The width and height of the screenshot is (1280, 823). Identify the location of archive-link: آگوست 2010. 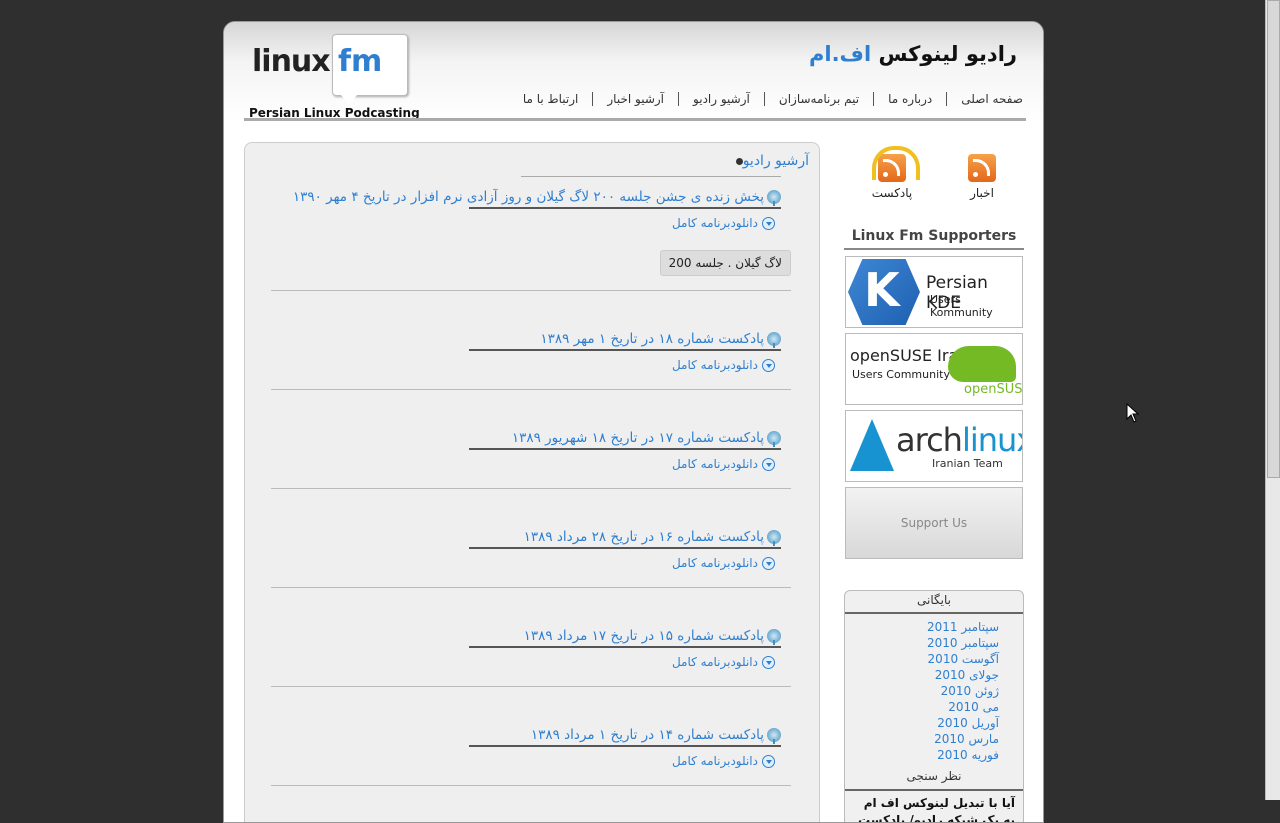
(963, 659).